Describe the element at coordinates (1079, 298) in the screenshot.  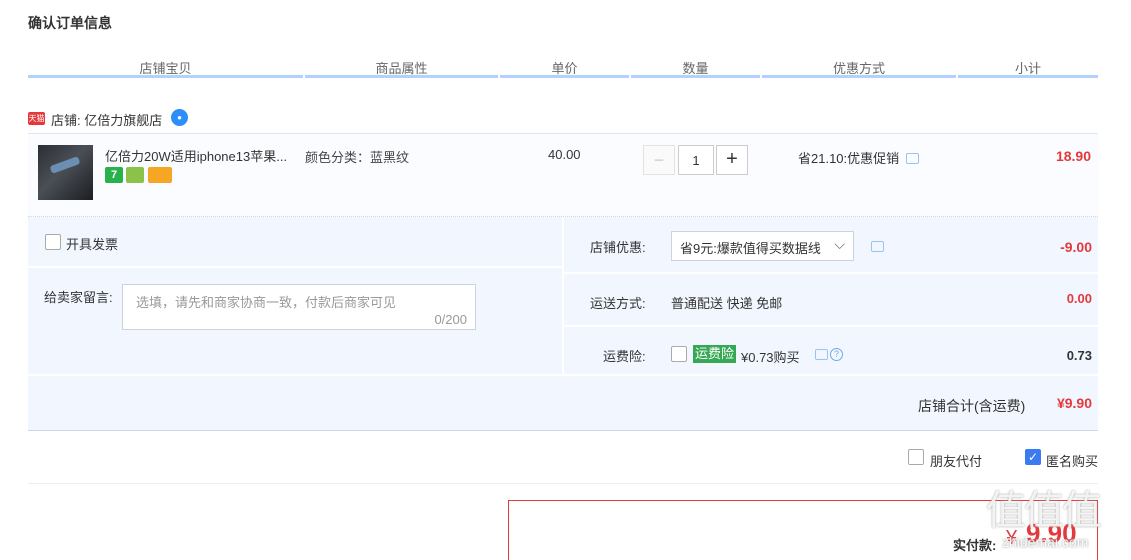
I see `shipping-amount: 0.00` at that location.